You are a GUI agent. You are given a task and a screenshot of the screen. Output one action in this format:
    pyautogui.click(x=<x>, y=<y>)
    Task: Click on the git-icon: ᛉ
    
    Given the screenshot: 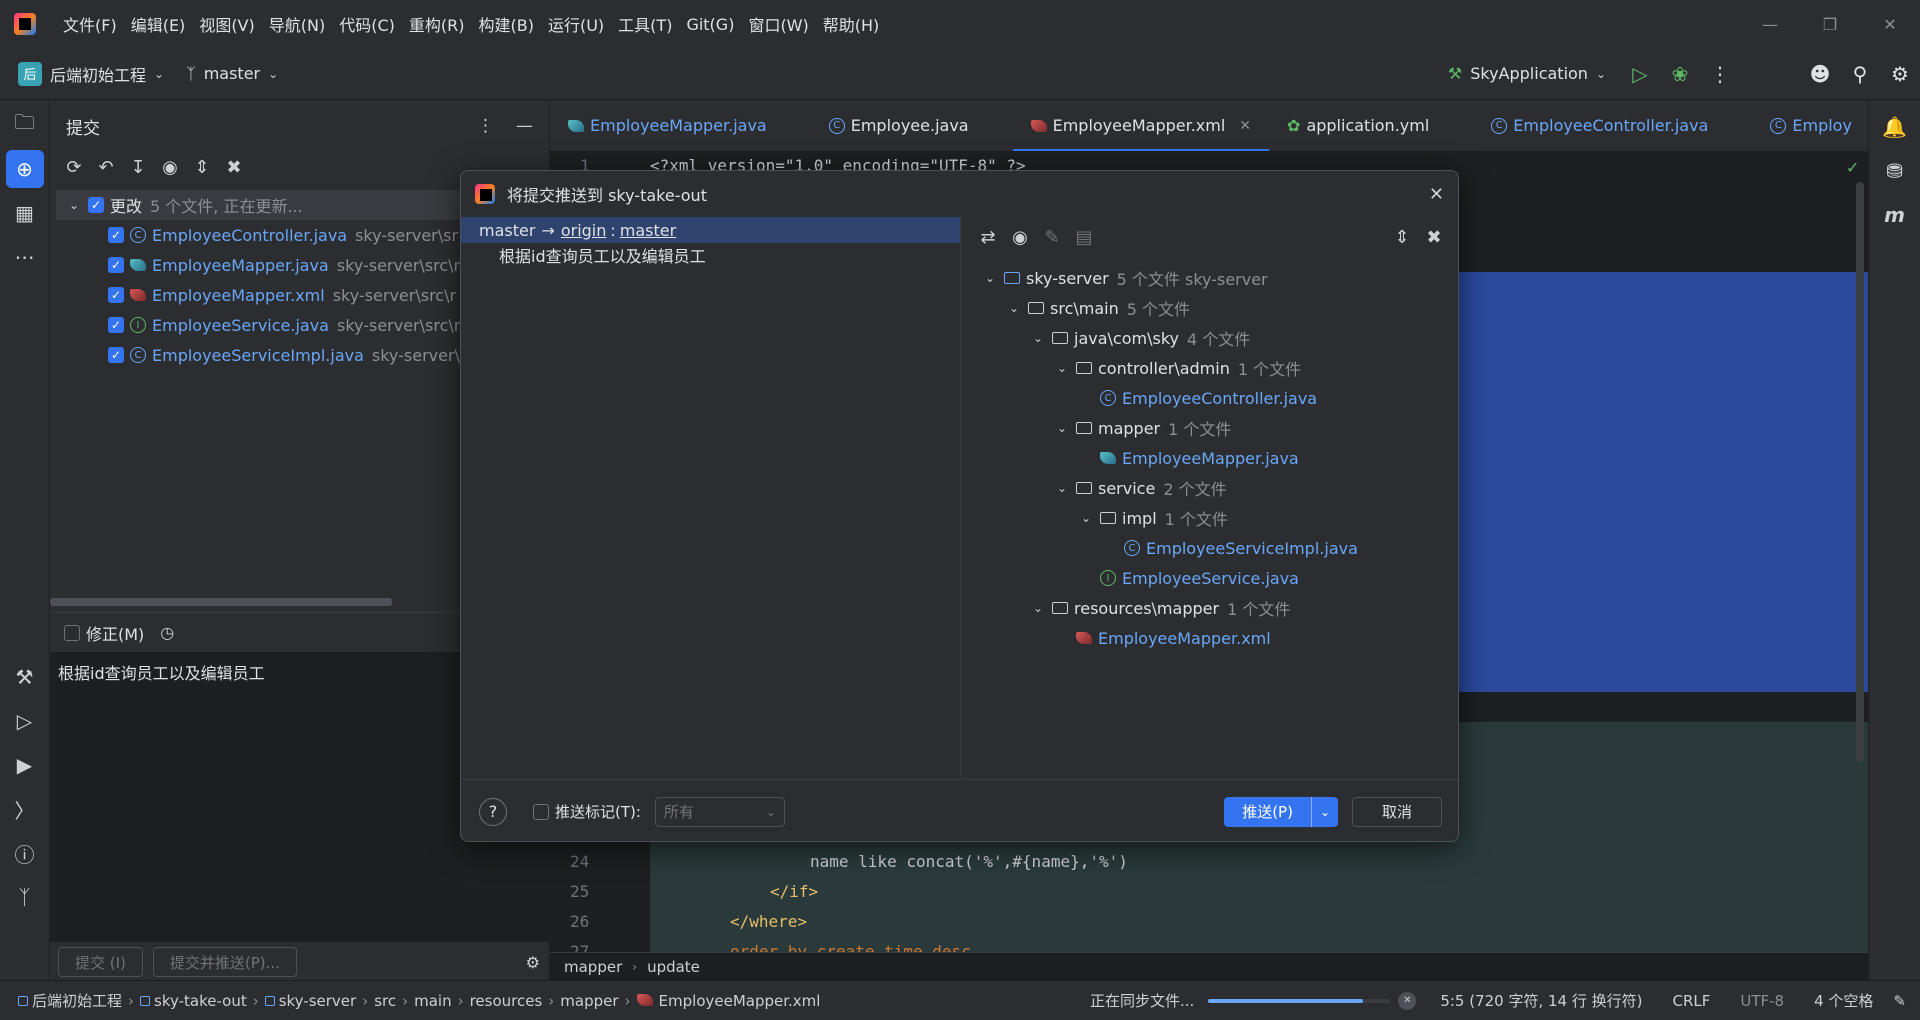 What is the action you would take?
    pyautogui.click(x=25, y=897)
    